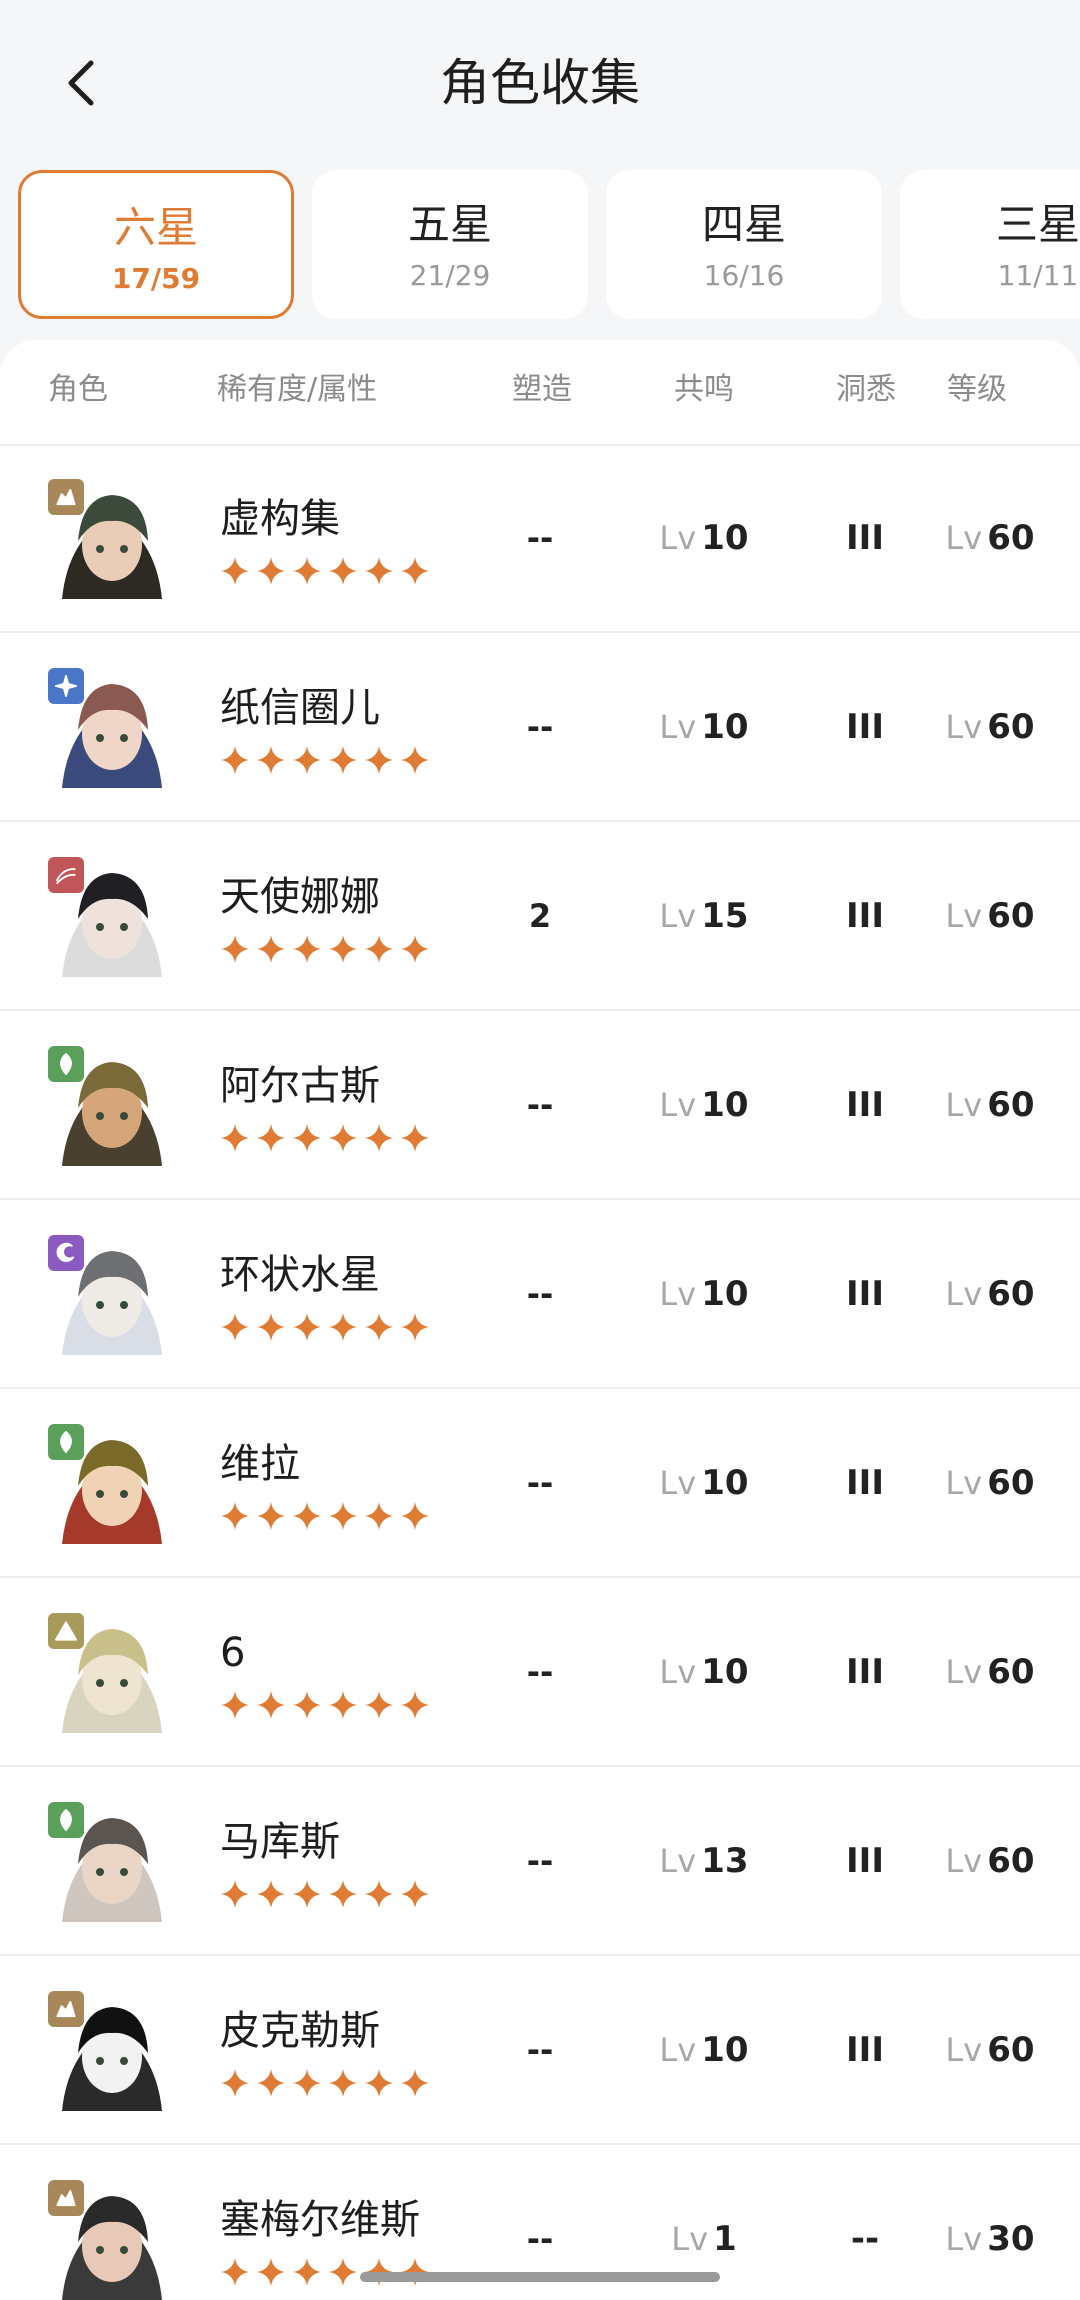  Describe the element at coordinates (66, 875) in the screenshot. I see `wave-icon` at that location.